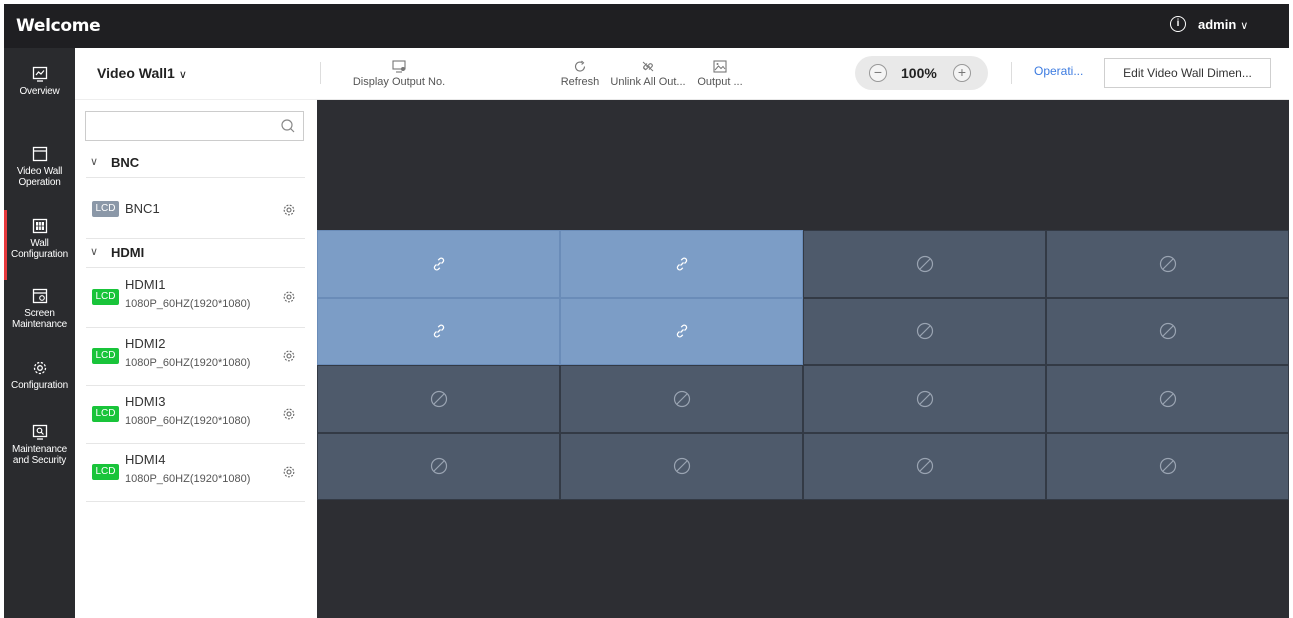  What do you see at coordinates (399, 74) in the screenshot?
I see `display-output-no-button: Display Output No.` at bounding box center [399, 74].